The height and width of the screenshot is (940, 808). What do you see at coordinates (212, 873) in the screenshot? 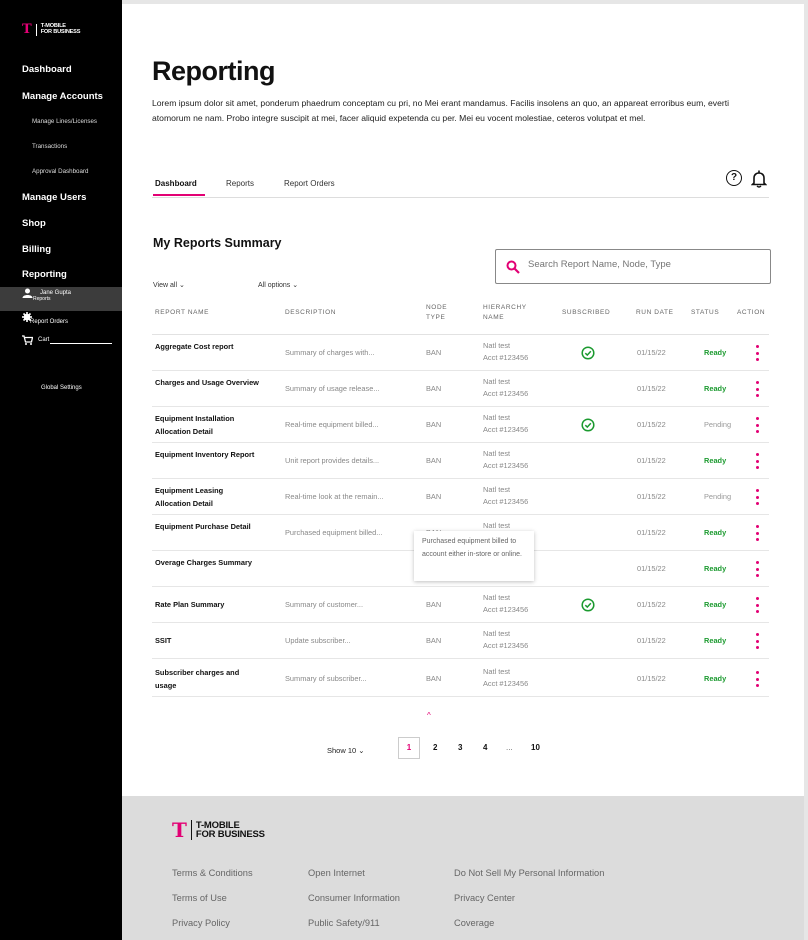
I see `footer-link-terms-conditions: Terms & Conditions` at bounding box center [212, 873].